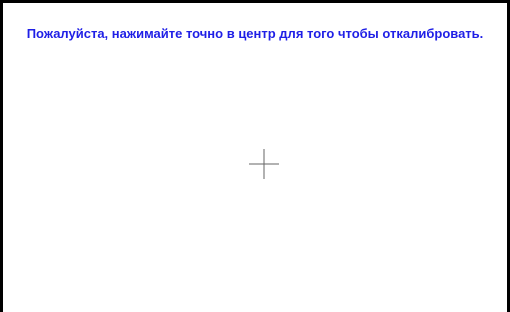 The width and height of the screenshot is (510, 312). I want to click on crosshair-icon, so click(264, 164).